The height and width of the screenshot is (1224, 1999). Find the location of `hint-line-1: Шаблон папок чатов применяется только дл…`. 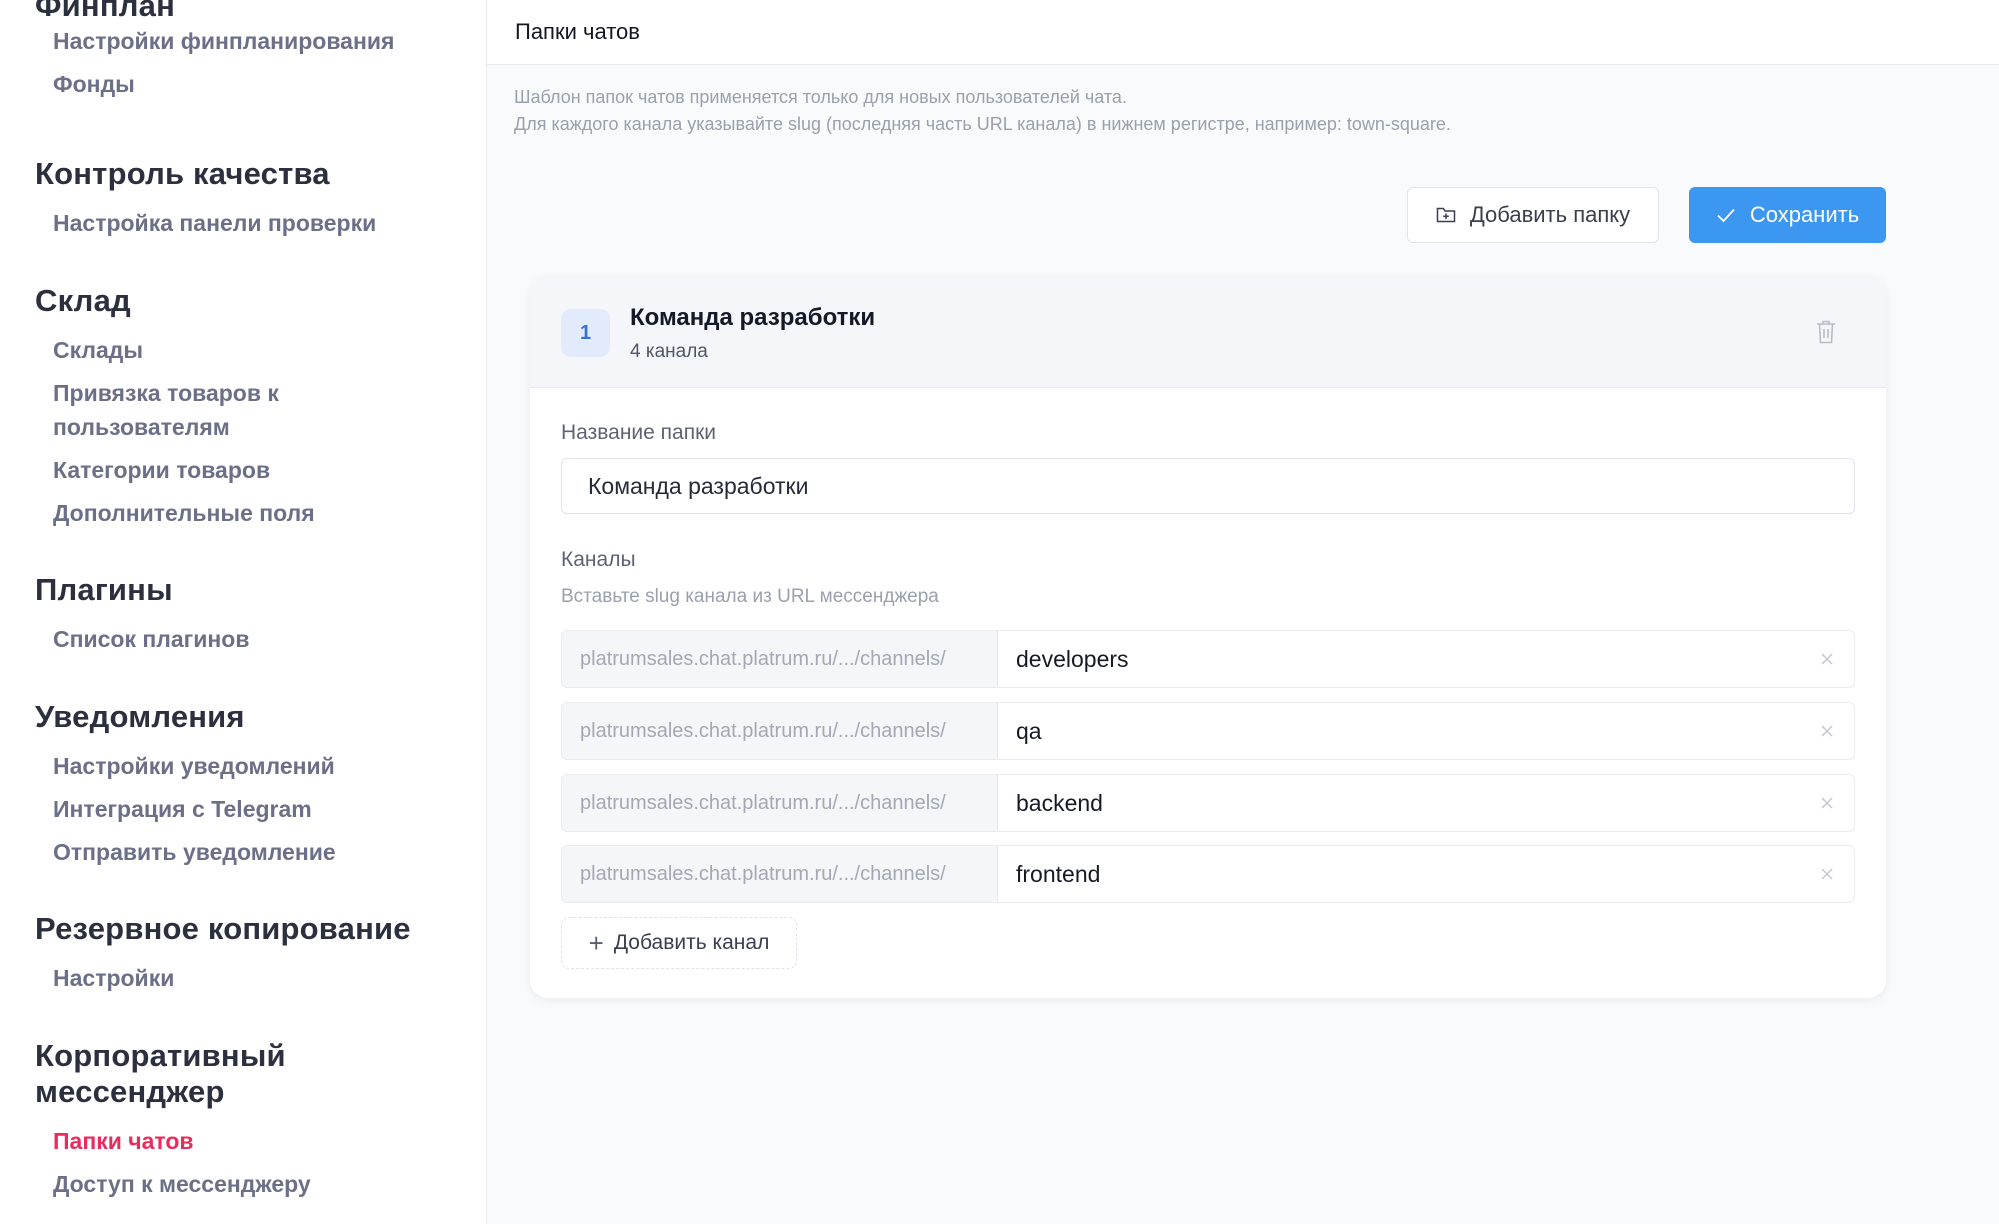

hint-line-1: Шаблон папок чатов применяется только дл… is located at coordinates (820, 97).